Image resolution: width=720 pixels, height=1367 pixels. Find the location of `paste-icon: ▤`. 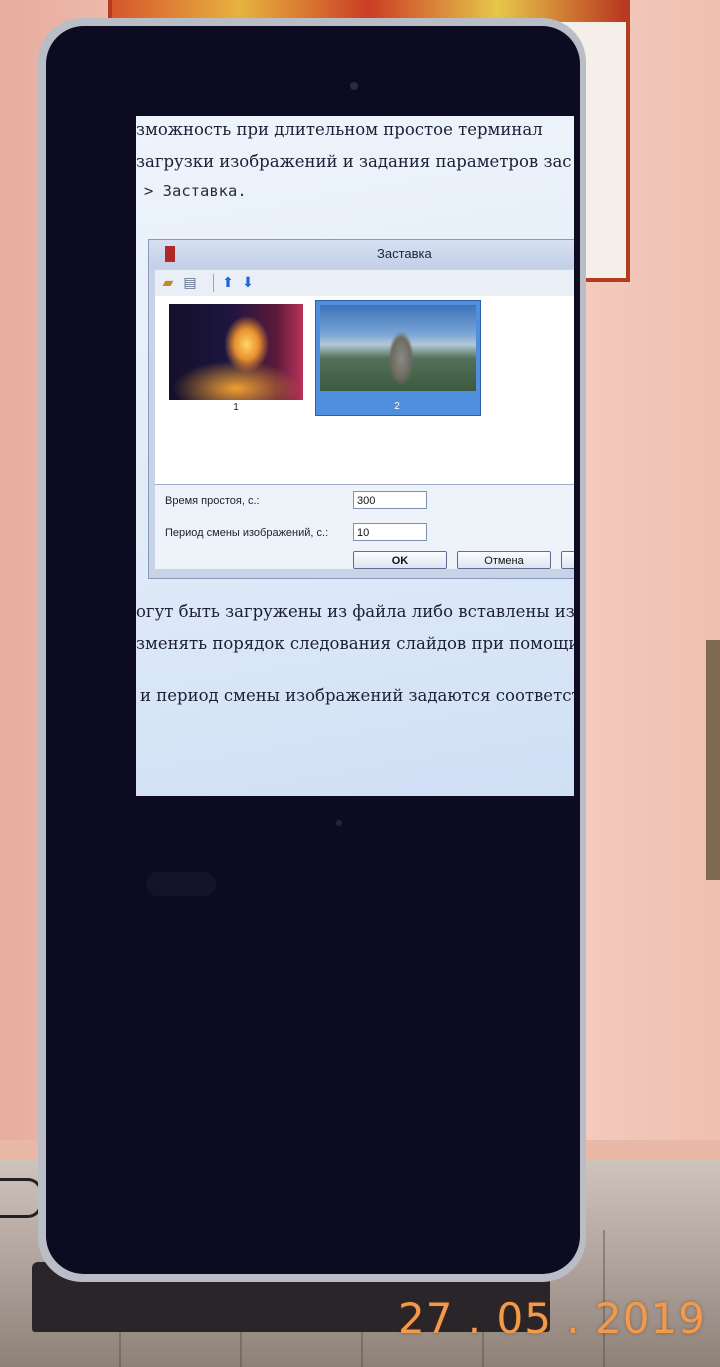

paste-icon: ▤ is located at coordinates (190, 283).